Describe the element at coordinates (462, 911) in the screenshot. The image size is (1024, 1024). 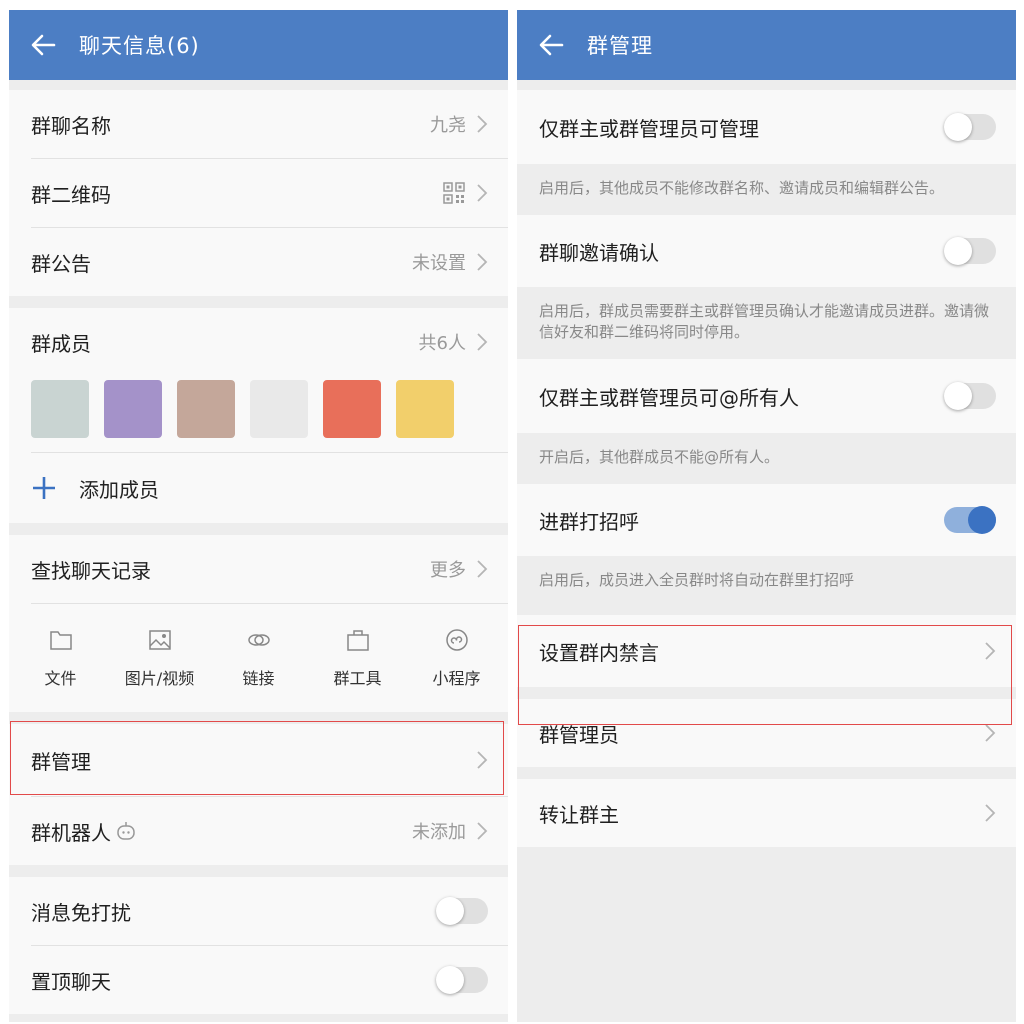
I see `mute-notifications-toggle` at that location.